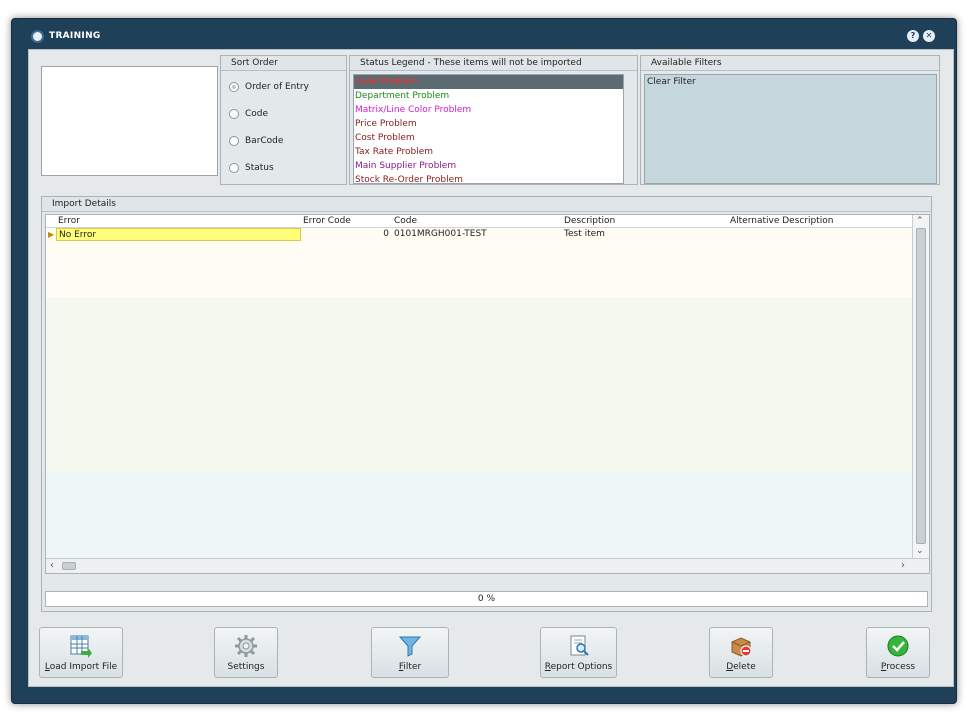  Describe the element at coordinates (741, 667) in the screenshot. I see `delete-label: Delete` at that location.